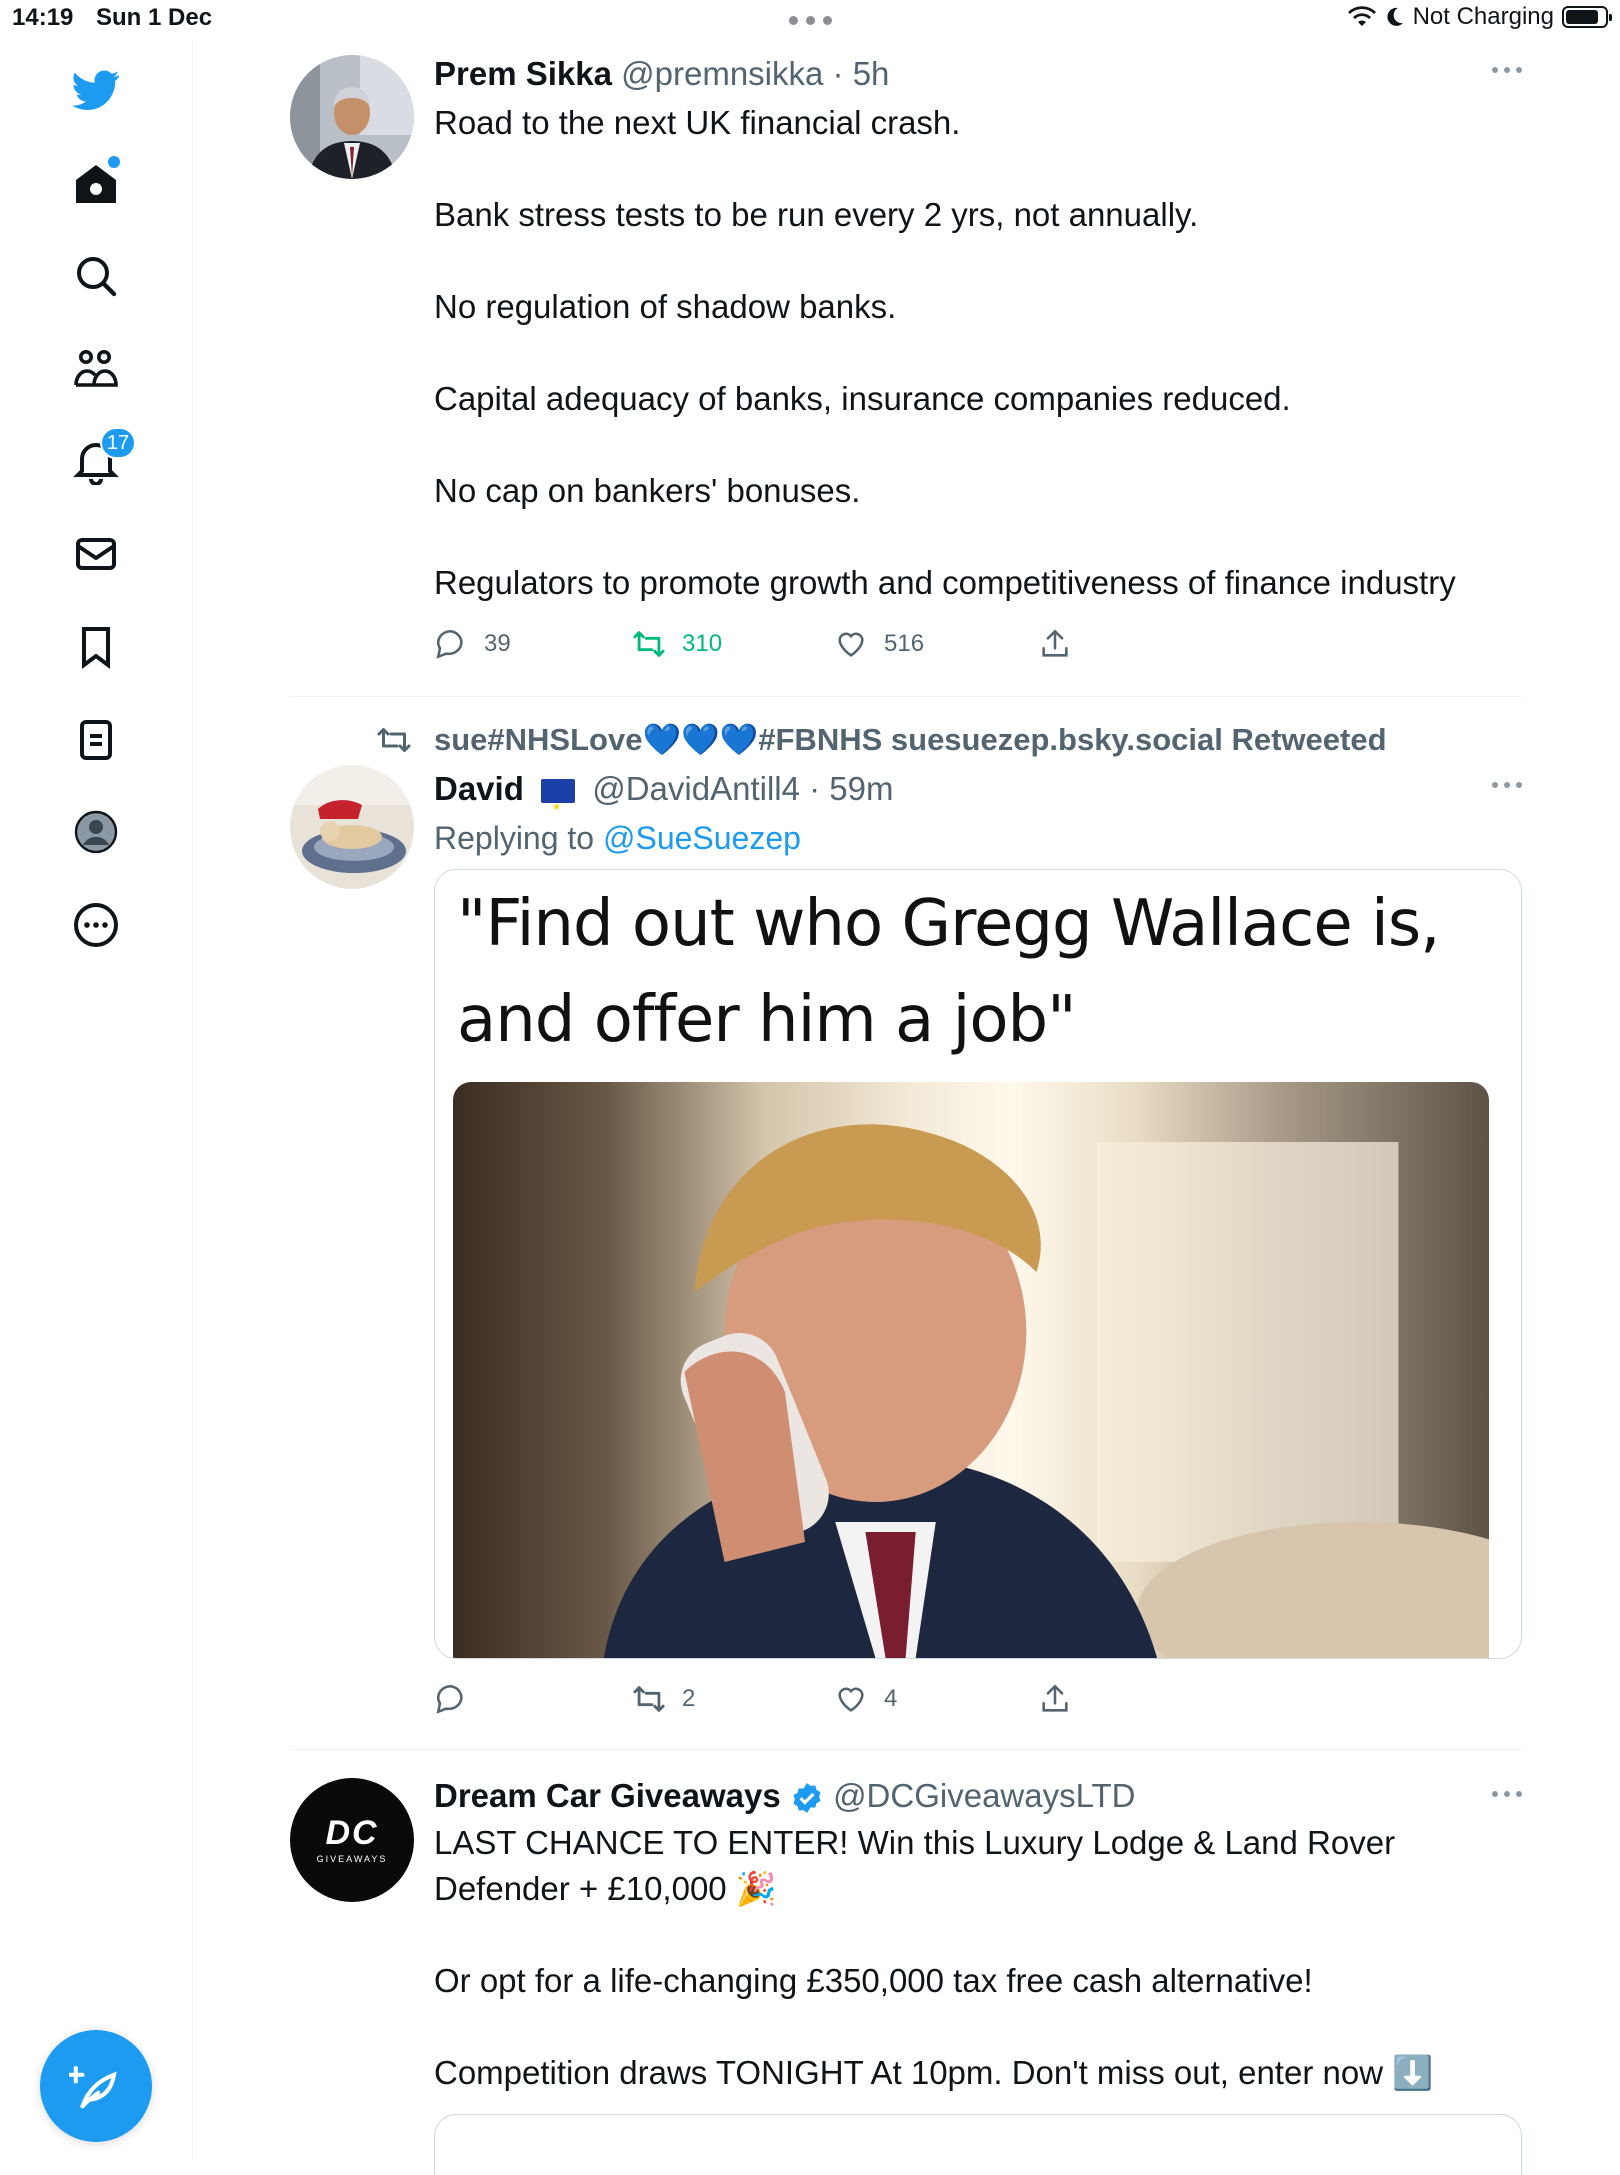 The image size is (1620, 2175). What do you see at coordinates (984, 1795) in the screenshot?
I see `author-handle: @DCGiveawaysLTD` at bounding box center [984, 1795].